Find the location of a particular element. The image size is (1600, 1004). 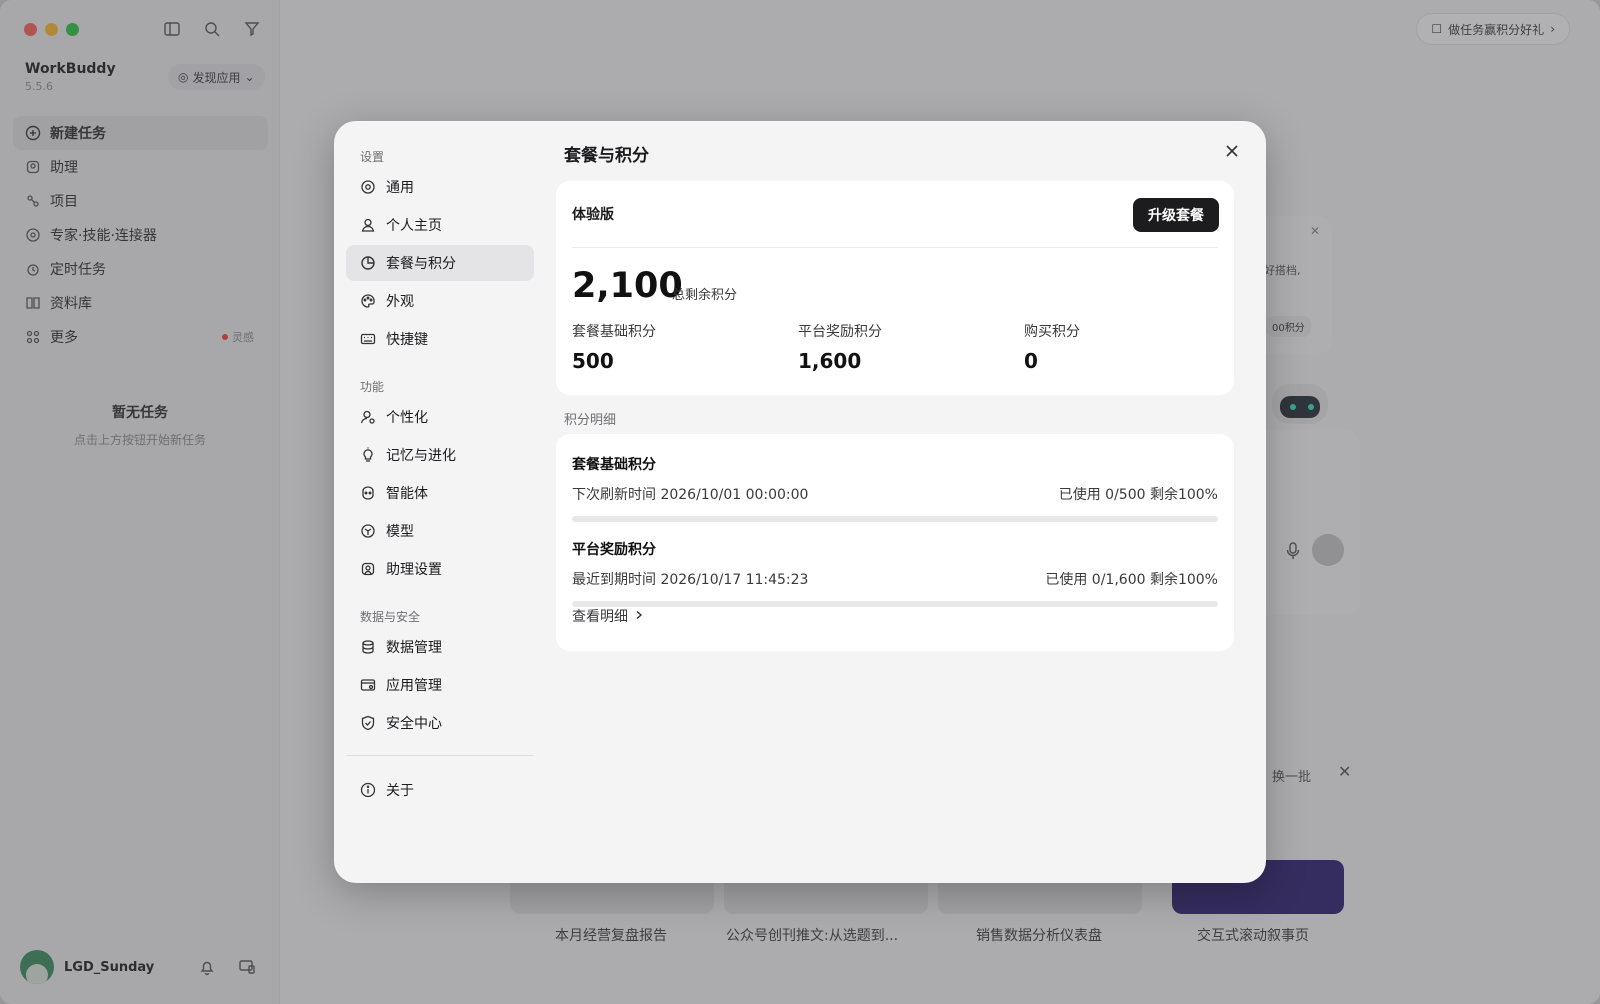

points-detail-heading: 积分明细 is located at coordinates (590, 420).